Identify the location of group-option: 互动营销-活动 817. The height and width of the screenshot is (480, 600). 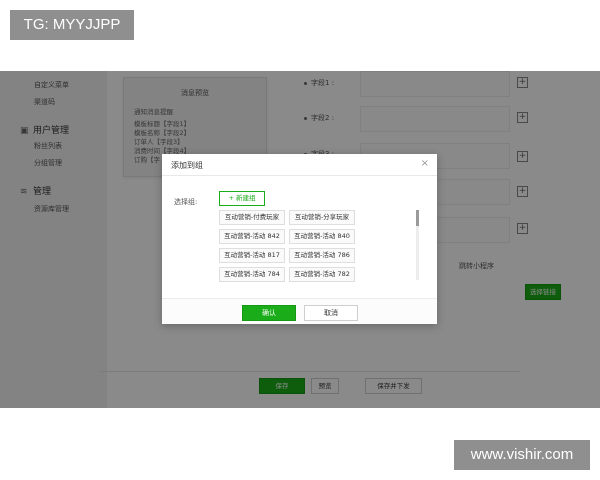
(252, 255).